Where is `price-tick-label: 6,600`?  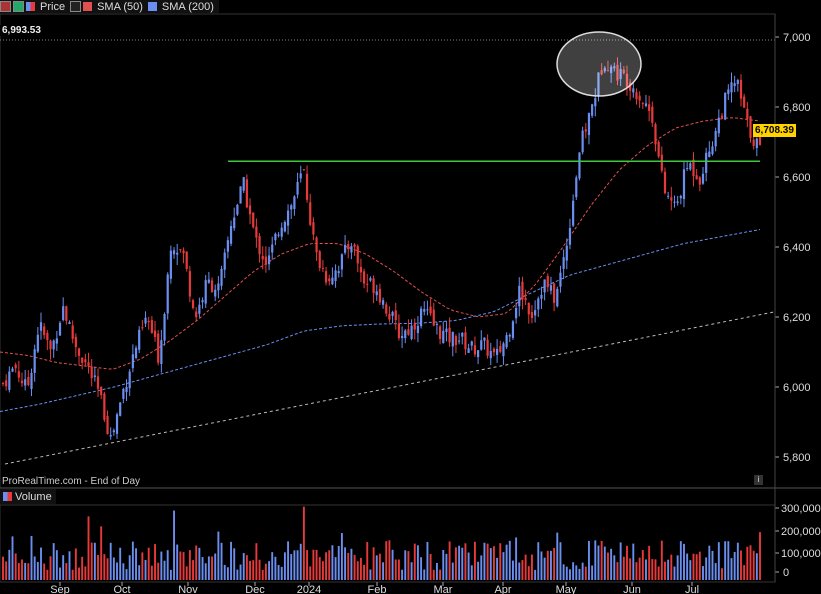
price-tick-label: 6,600 is located at coordinates (797, 178).